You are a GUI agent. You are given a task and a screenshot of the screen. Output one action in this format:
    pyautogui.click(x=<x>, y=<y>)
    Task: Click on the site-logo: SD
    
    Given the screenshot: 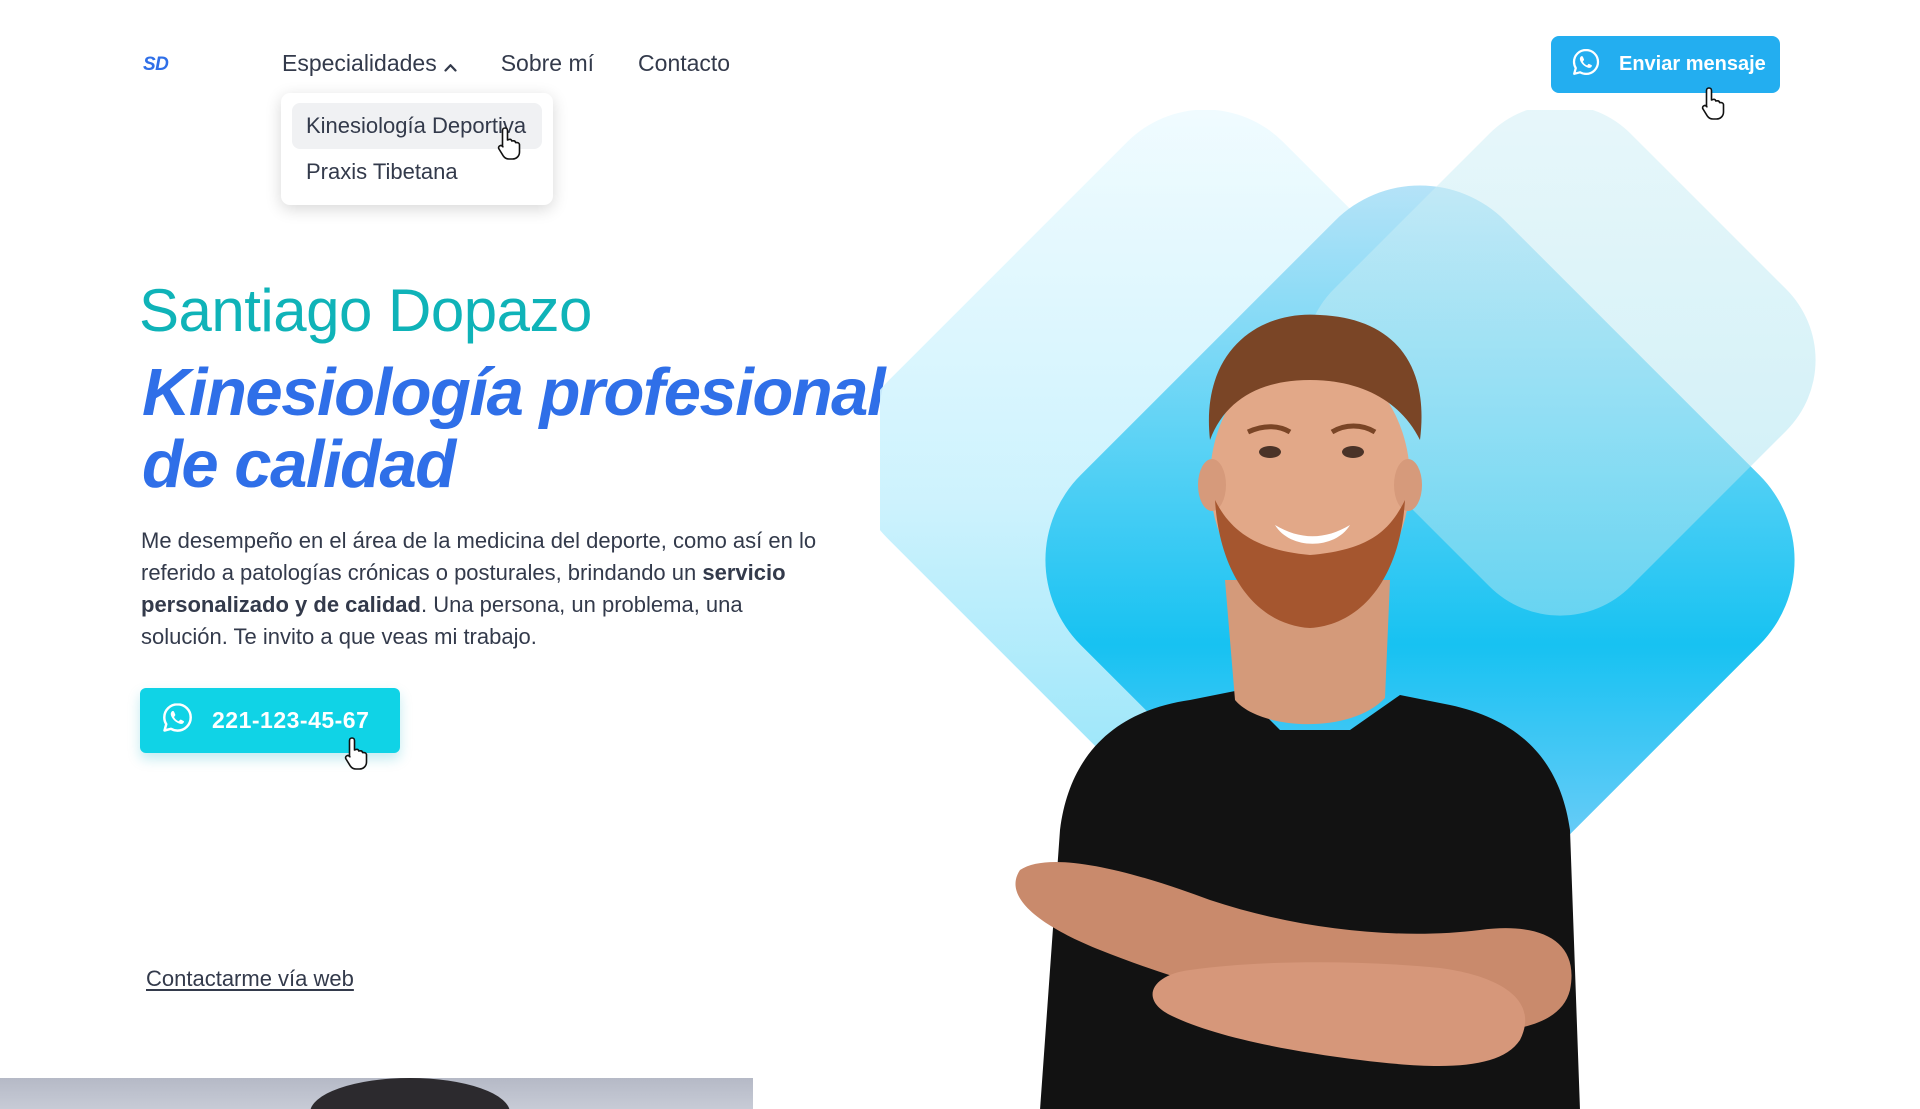 What is the action you would take?
    pyautogui.click(x=156, y=65)
    